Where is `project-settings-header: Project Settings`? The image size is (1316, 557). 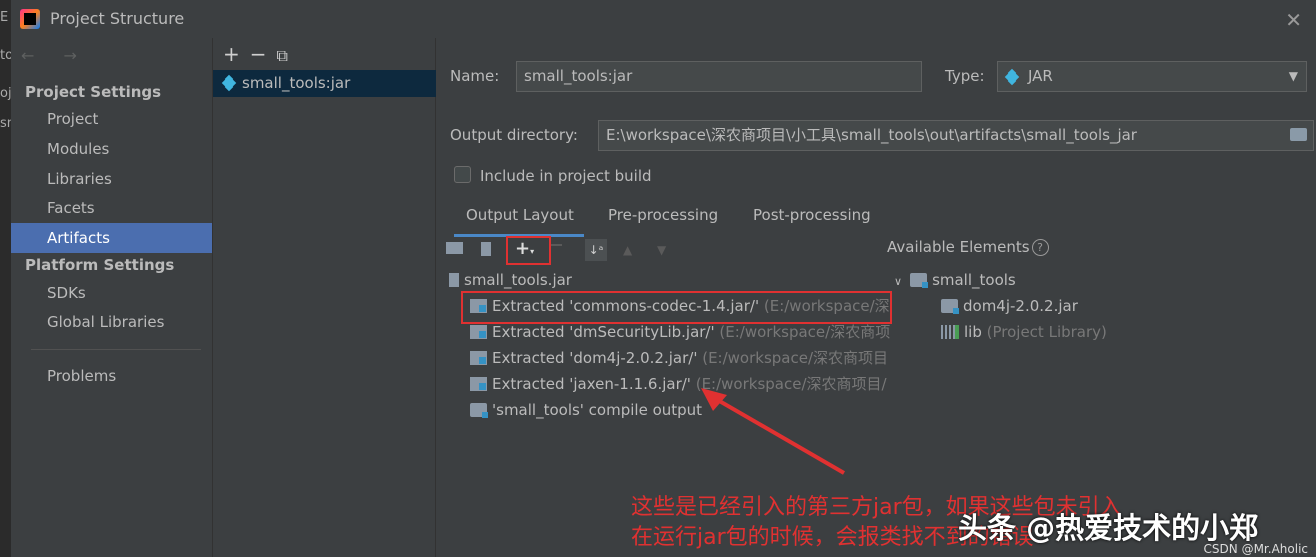
project-settings-header: Project Settings is located at coordinates (93, 92).